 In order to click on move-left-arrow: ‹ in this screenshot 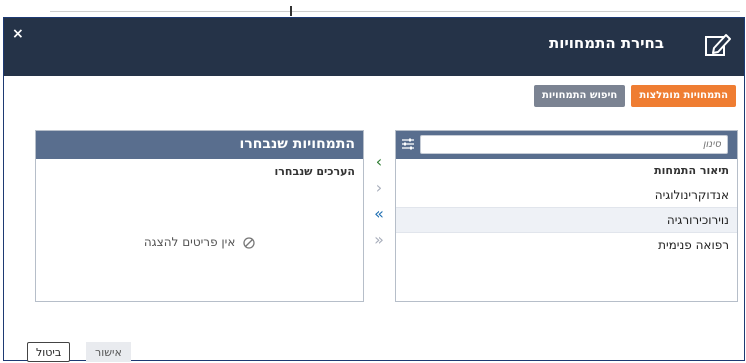, I will do `click(379, 161)`.